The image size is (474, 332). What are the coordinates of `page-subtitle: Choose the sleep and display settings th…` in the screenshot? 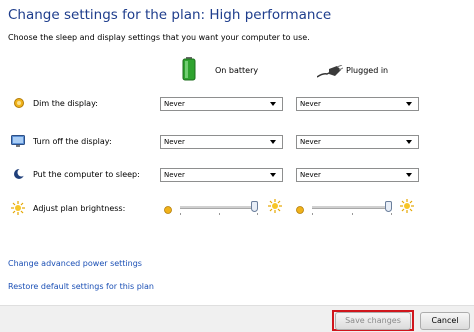 It's located at (159, 37).